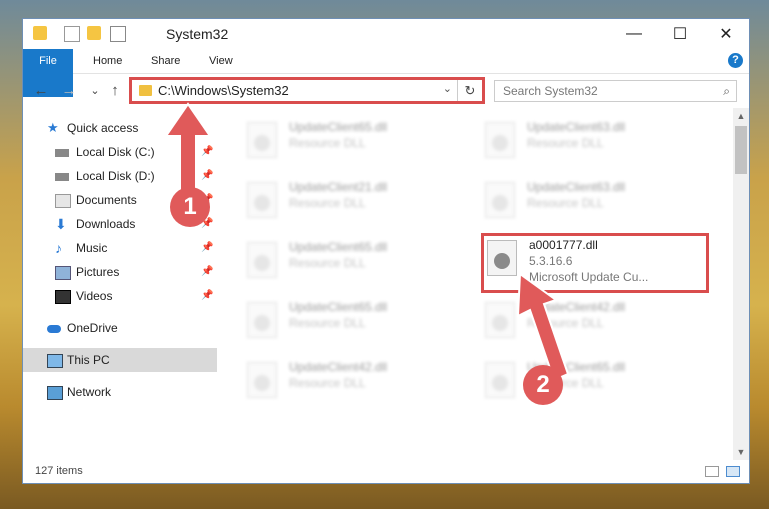 Image resolution: width=769 pixels, height=509 pixels. I want to click on up-button: ↑, so click(115, 91).